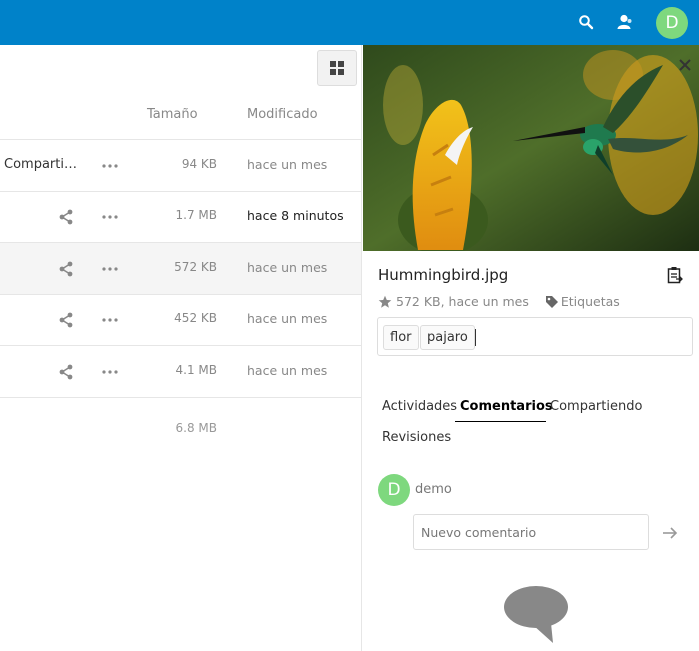 The width and height of the screenshot is (699, 651). I want to click on contacts-icon, so click(625, 22).